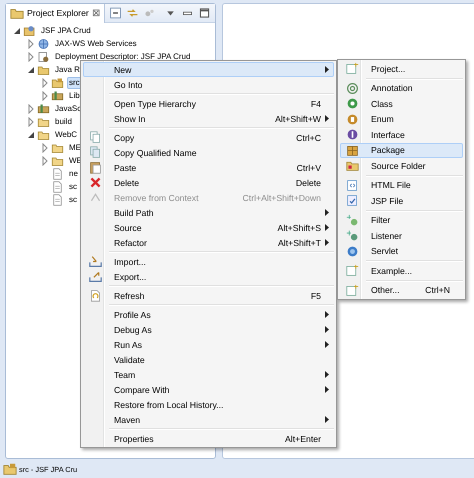 This screenshot has width=474, height=478. I want to click on menu-item: Build Path, so click(208, 212).